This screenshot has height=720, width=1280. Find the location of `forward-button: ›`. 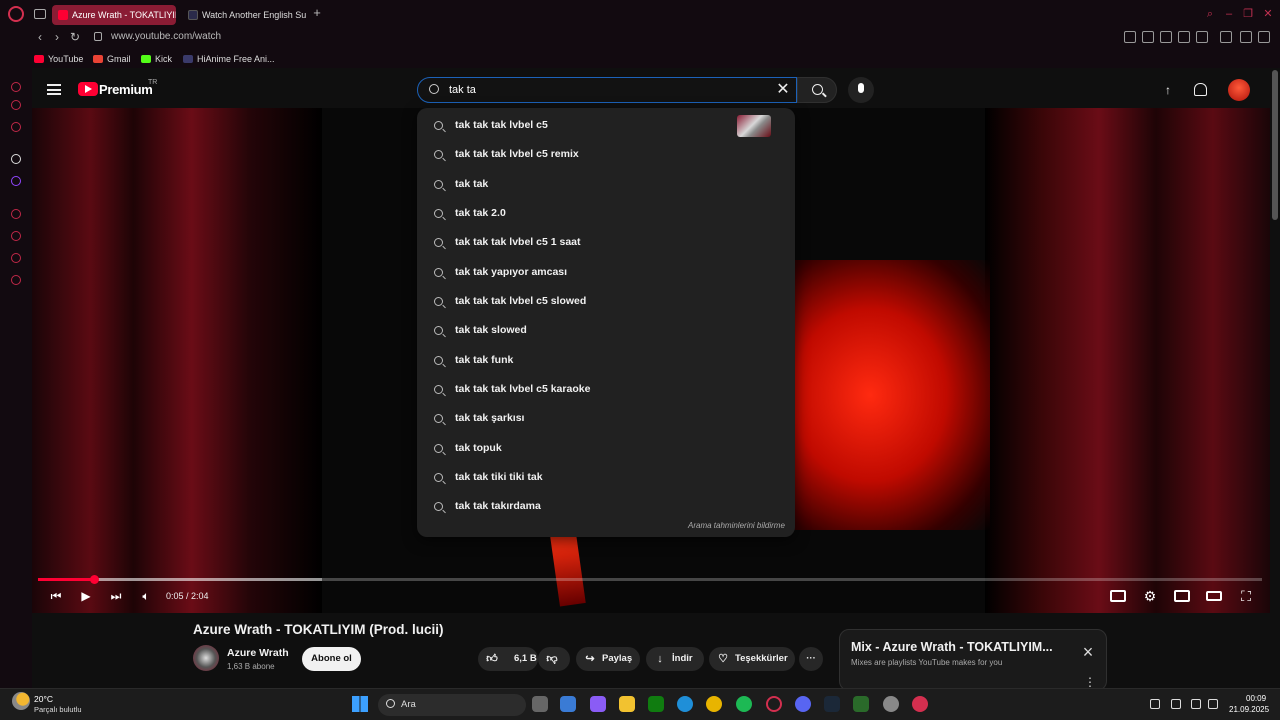

forward-button: › is located at coordinates (57, 37).